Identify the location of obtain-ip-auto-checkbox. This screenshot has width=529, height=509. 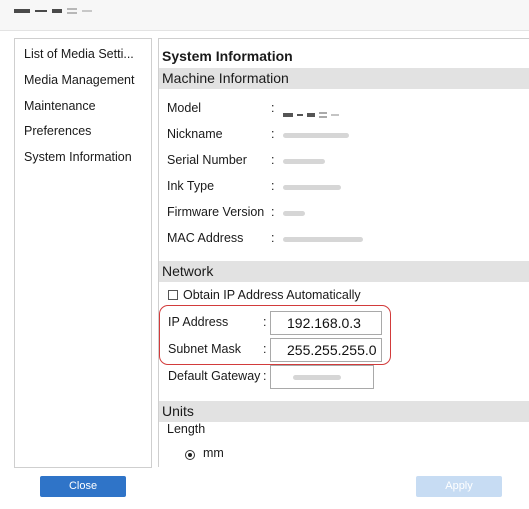
(173, 295).